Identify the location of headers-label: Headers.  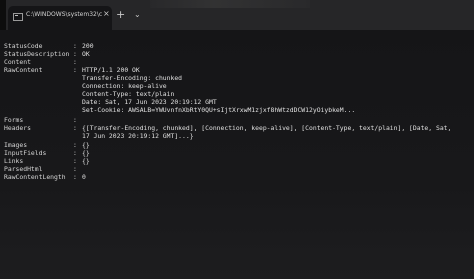
(17, 128).